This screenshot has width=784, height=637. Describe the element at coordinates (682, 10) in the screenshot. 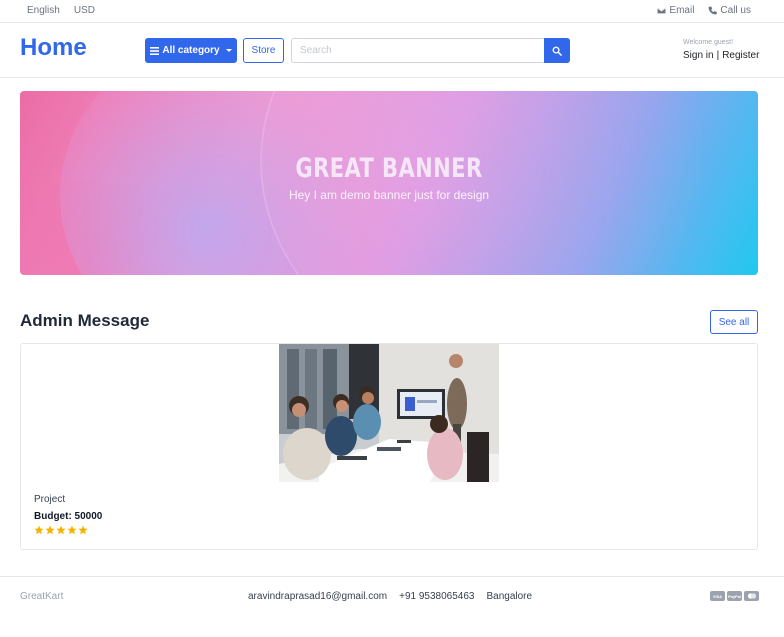

I see `email-link-label: Email` at that location.